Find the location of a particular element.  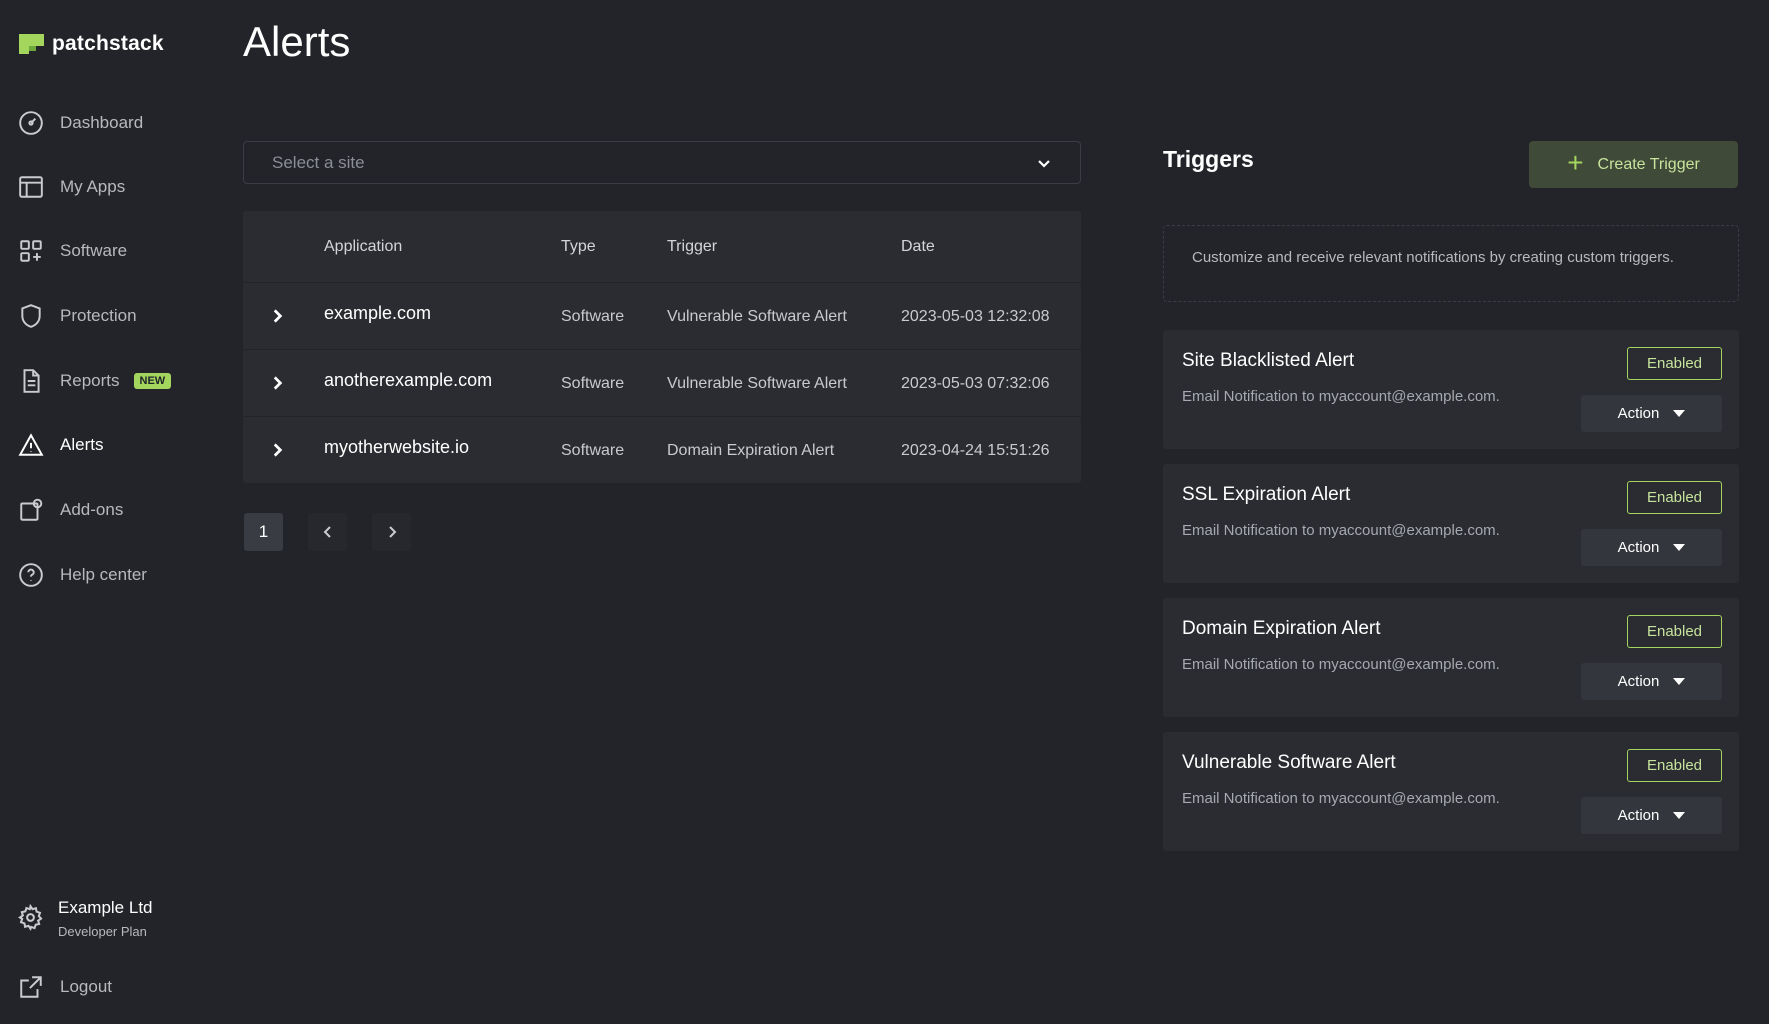

row-date: 2023-05-03 07:32:06 is located at coordinates (975, 383).